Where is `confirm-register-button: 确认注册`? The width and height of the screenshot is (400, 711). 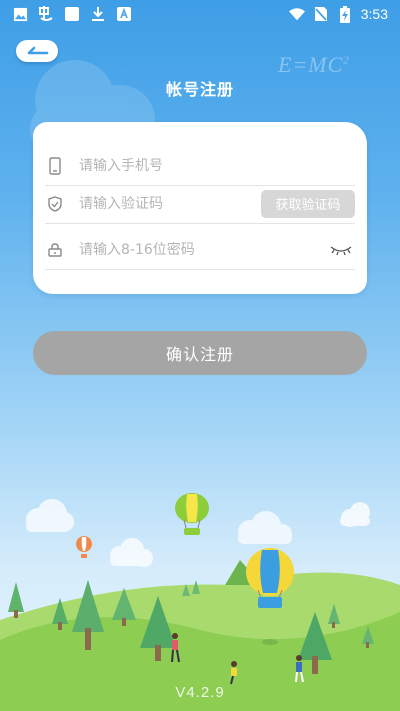 confirm-register-button: 确认注册 is located at coordinates (200, 353).